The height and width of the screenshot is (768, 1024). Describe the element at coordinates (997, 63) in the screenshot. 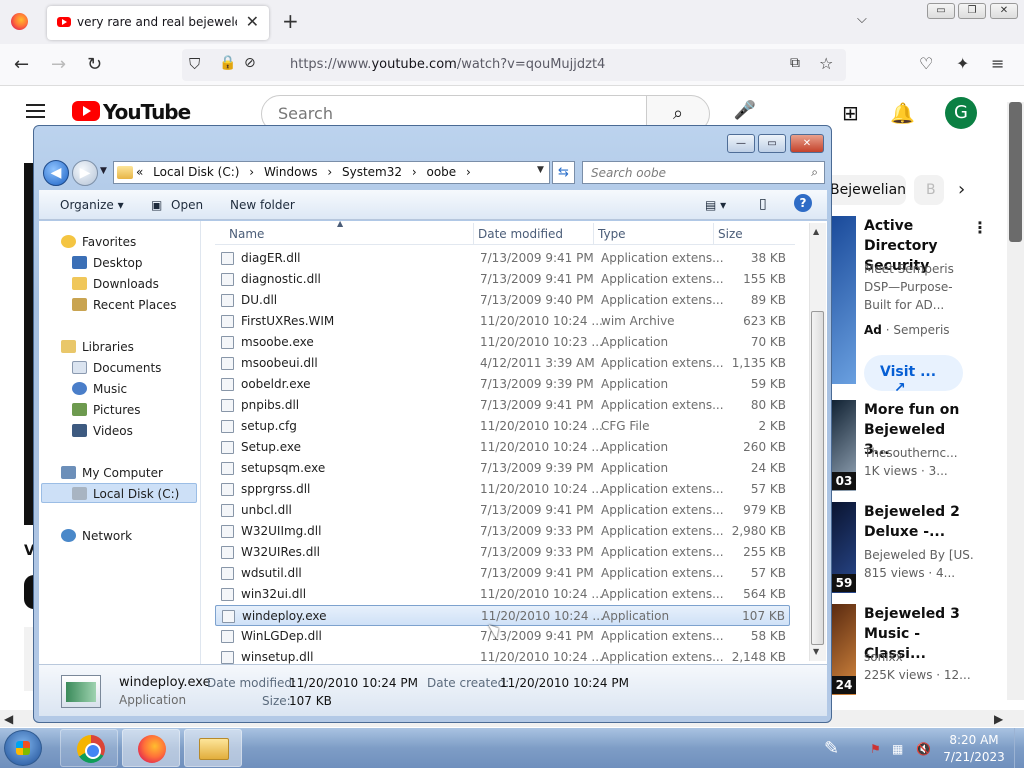

I see `menu-icon: ≡` at that location.